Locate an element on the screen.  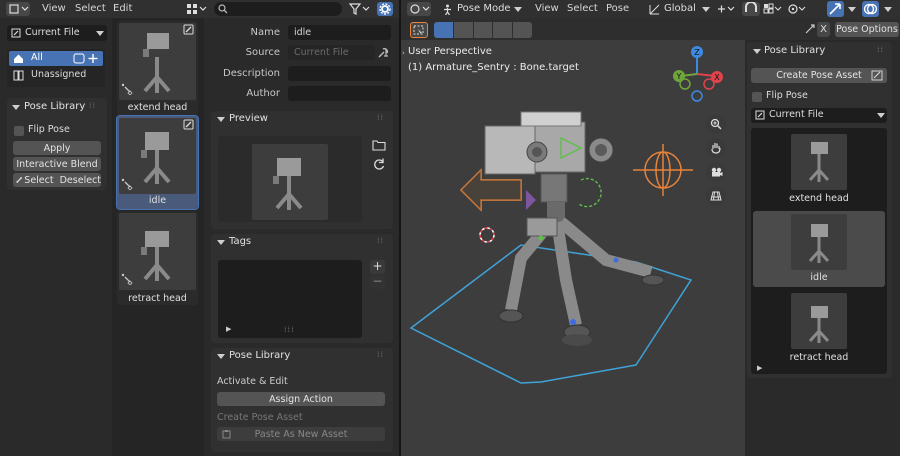
sentry-robot-model is located at coordinates (574, 228).